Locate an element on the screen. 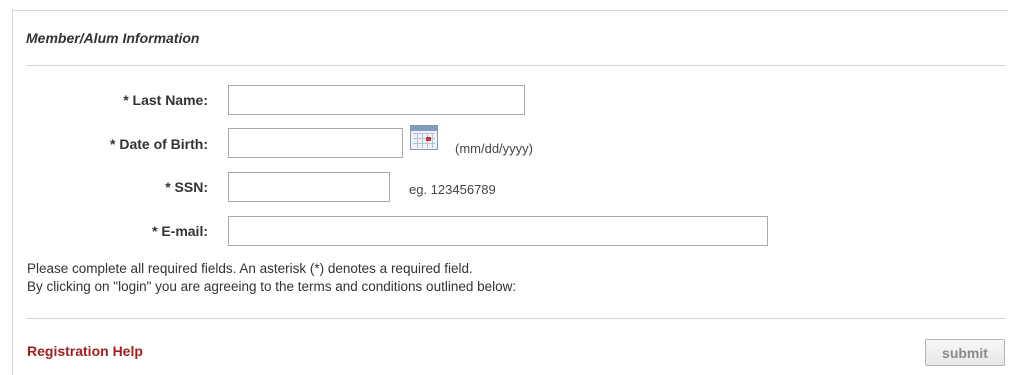 The height and width of the screenshot is (375, 1013). calendar-icon is located at coordinates (424, 137).